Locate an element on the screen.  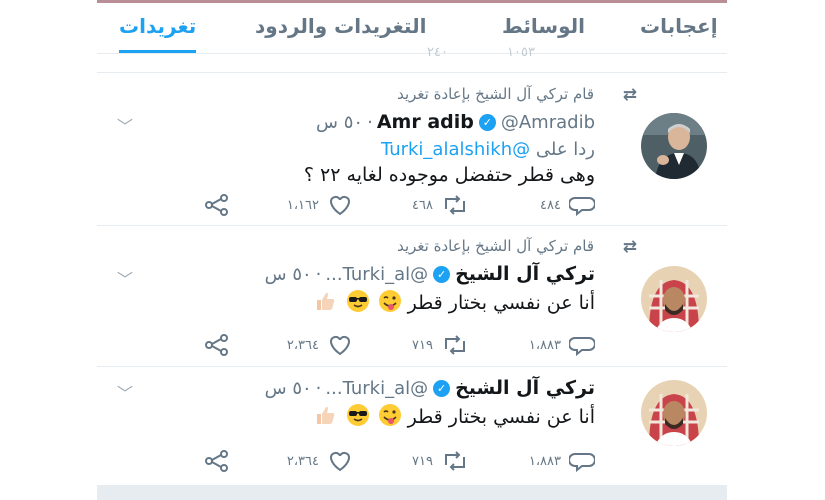
reply-context: ردا على @Turki_alalshikh is located at coordinates (488, 149).